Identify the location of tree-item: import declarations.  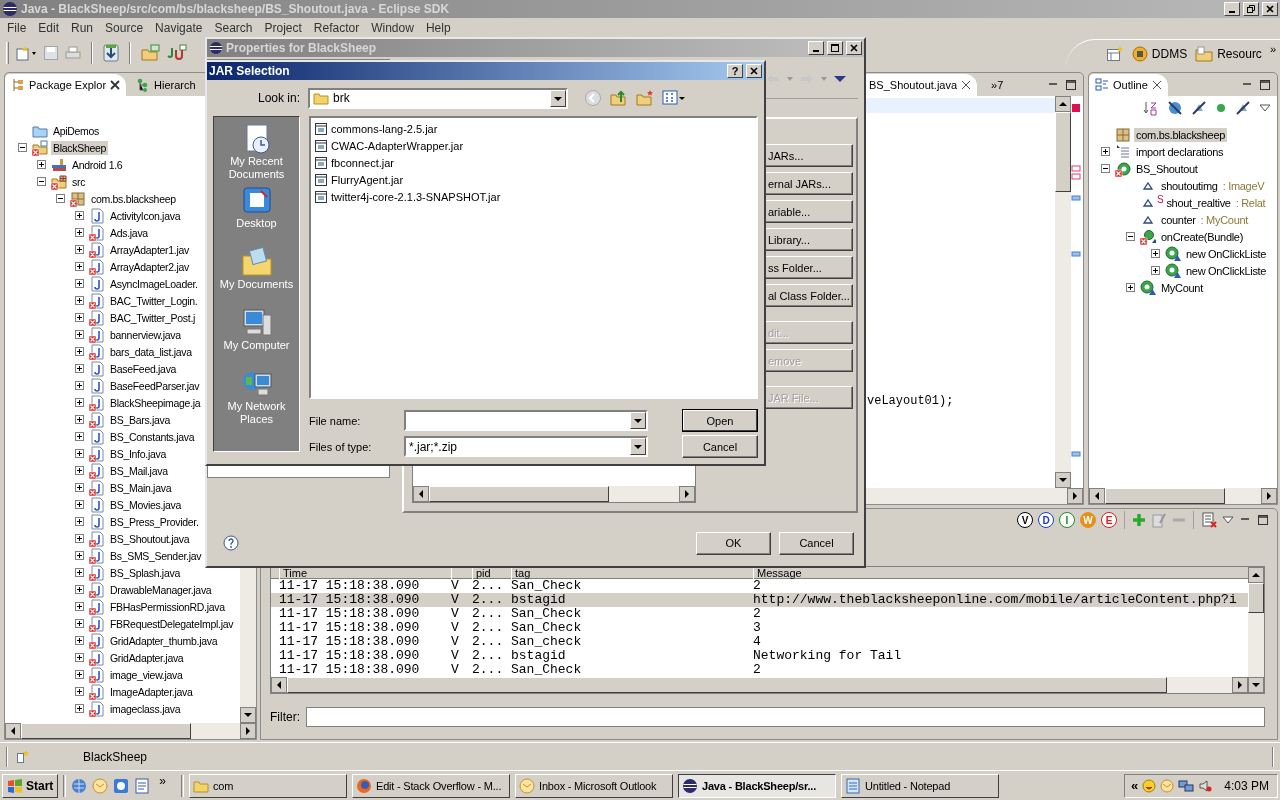
(1180, 151).